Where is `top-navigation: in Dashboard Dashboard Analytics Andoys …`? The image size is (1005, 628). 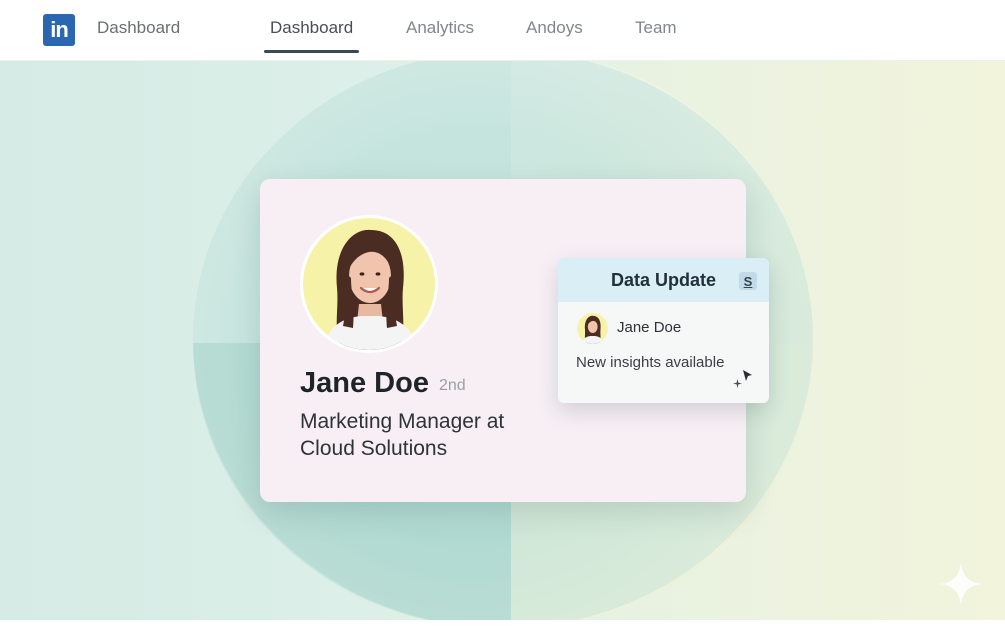
top-navigation: in Dashboard Dashboard Analytics Andoys … is located at coordinates (502, 30).